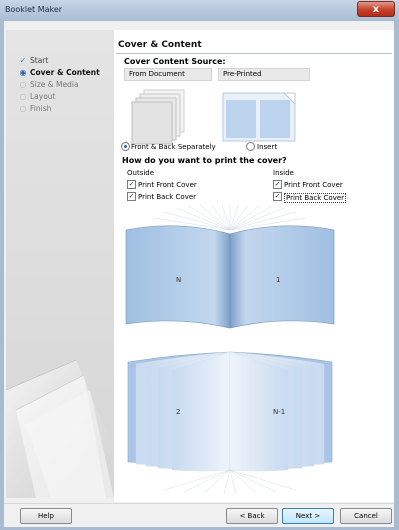 This screenshot has width=399, height=530. What do you see at coordinates (283, 173) in the screenshot?
I see `inside-label: Inside` at bounding box center [283, 173].